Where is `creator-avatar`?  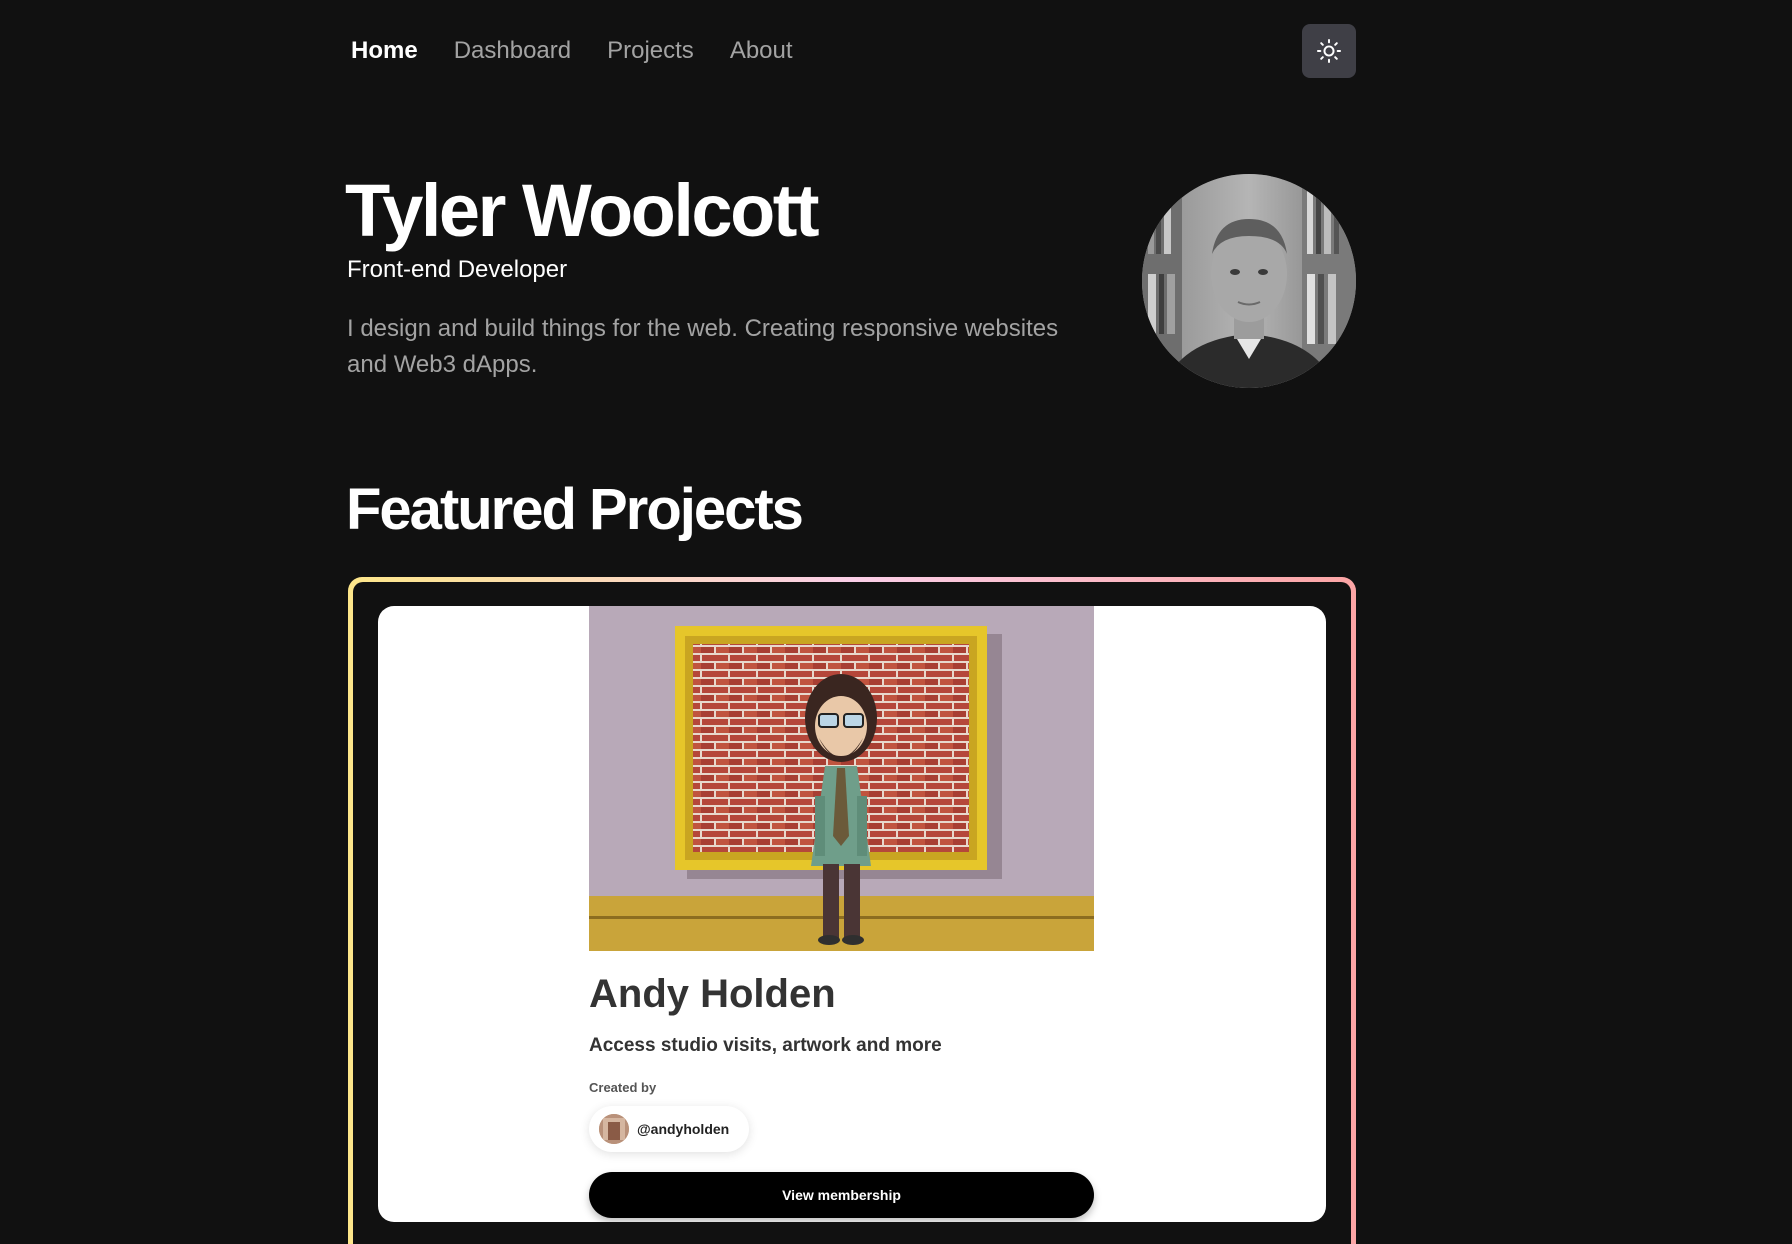 creator-avatar is located at coordinates (614, 1129).